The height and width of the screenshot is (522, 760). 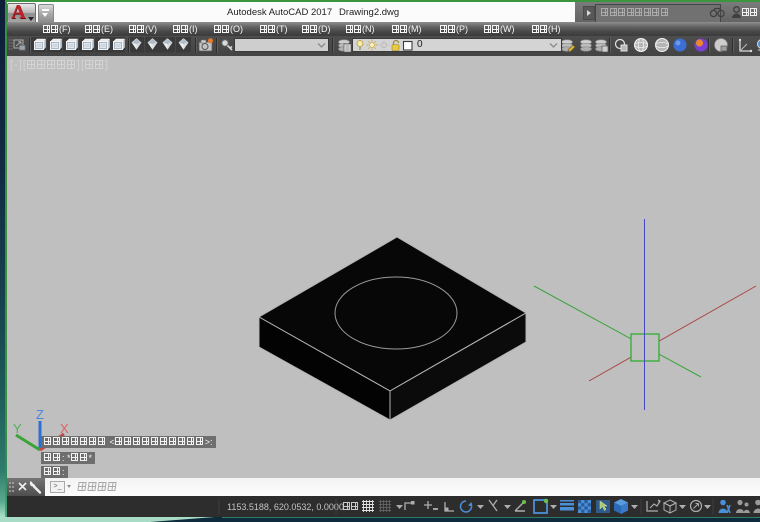 What do you see at coordinates (64, 428) in the screenshot?
I see `svg-text: X` at bounding box center [64, 428].